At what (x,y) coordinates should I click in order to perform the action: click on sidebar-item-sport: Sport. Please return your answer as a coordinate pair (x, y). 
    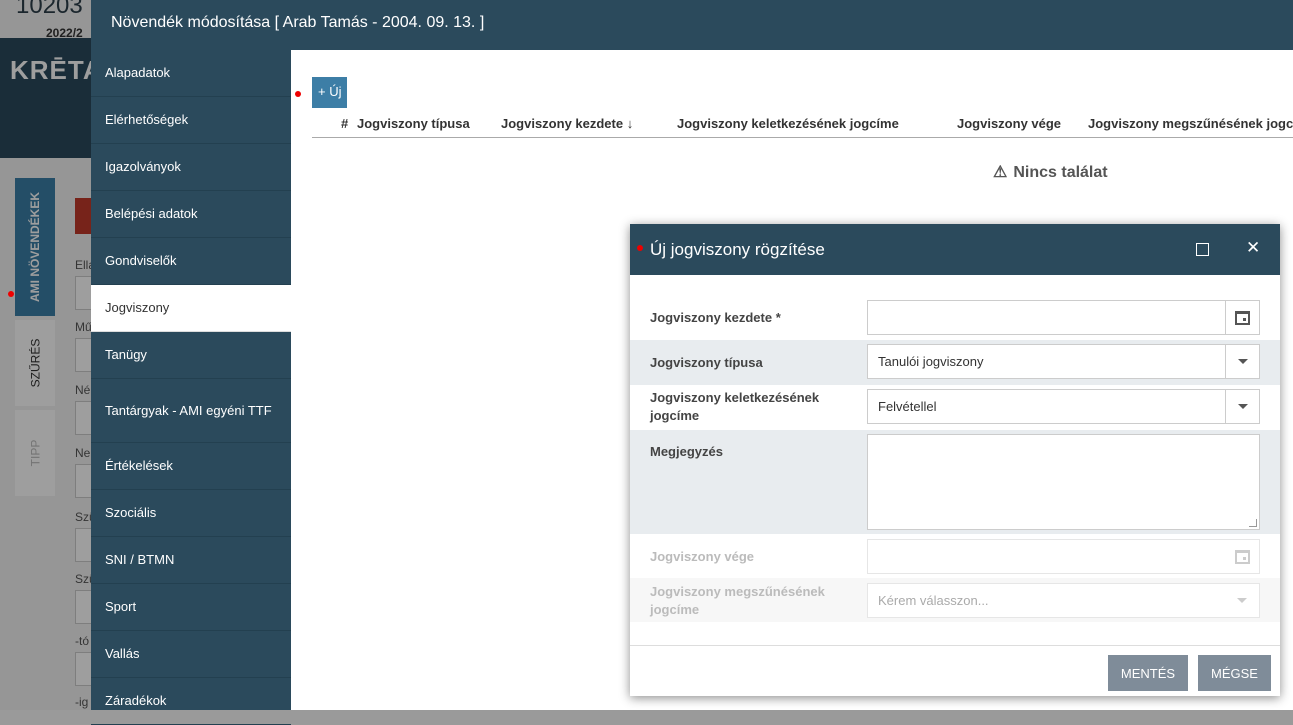
    Looking at the image, I should click on (191, 607).